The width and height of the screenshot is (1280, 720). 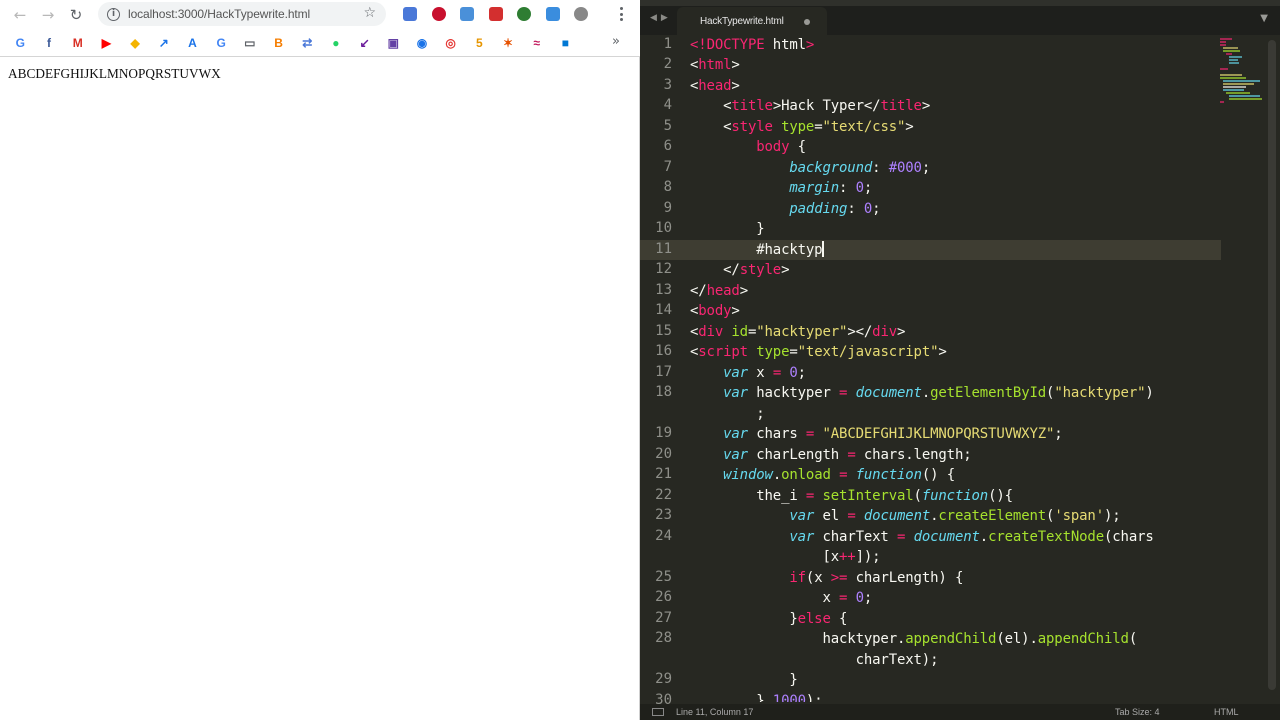 I want to click on code-line: the_i = setInterval(function(){, so click(x=851, y=496).